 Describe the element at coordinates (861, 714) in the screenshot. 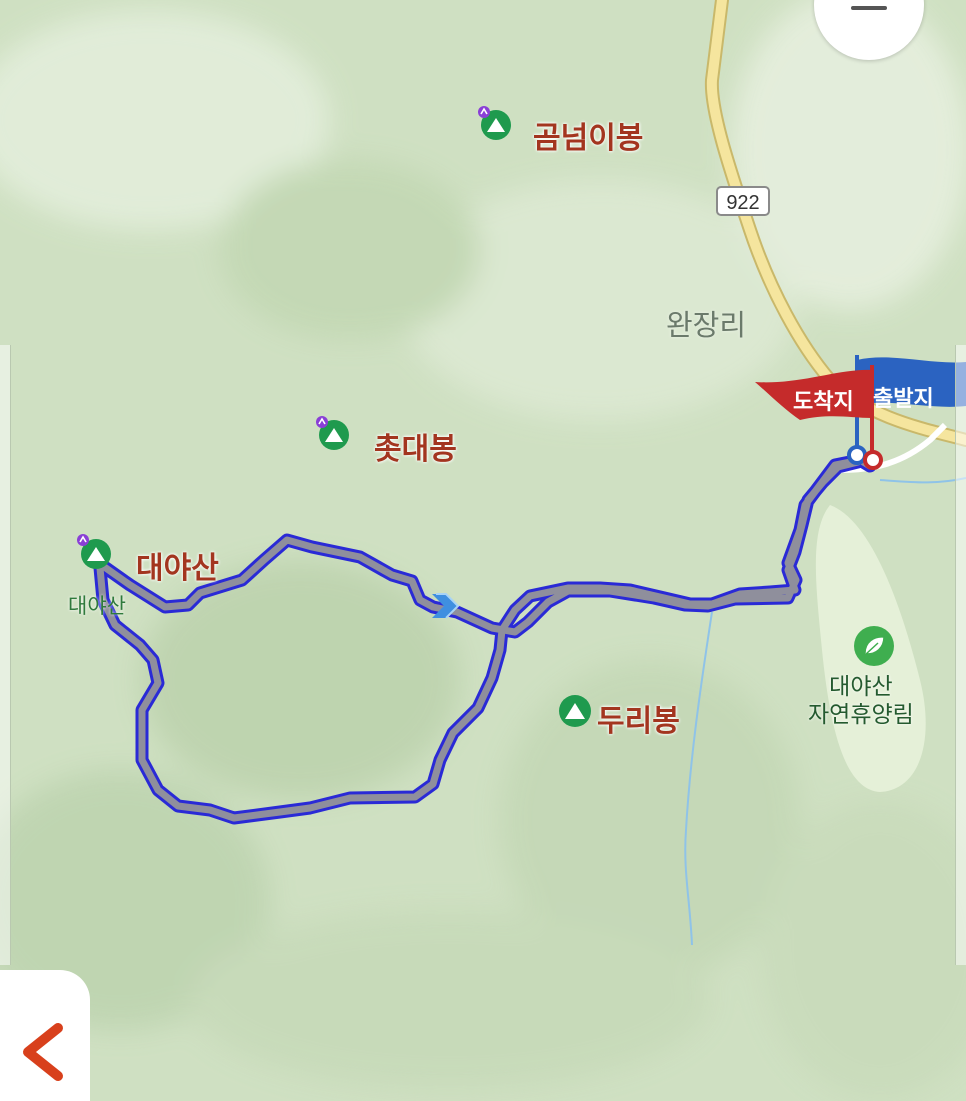

I see `park-label-line2: 자연휴양림` at that location.